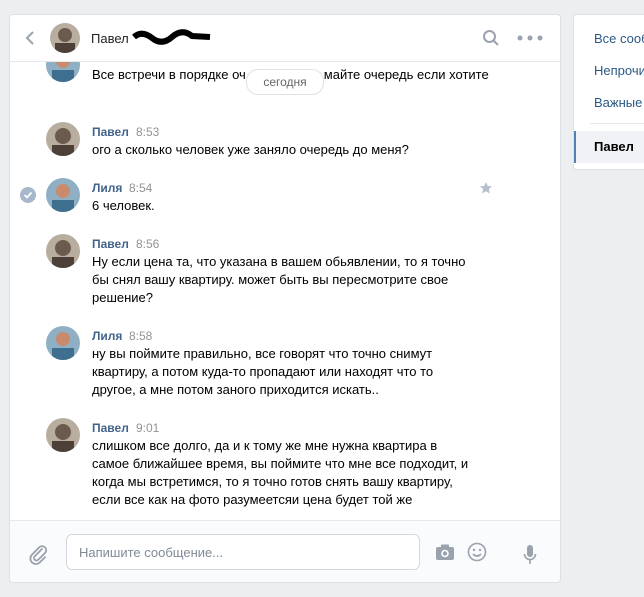 Image resolution: width=644 pixels, height=597 pixels. Describe the element at coordinates (140, 336) in the screenshot. I see `message-time: 8:58` at that location.